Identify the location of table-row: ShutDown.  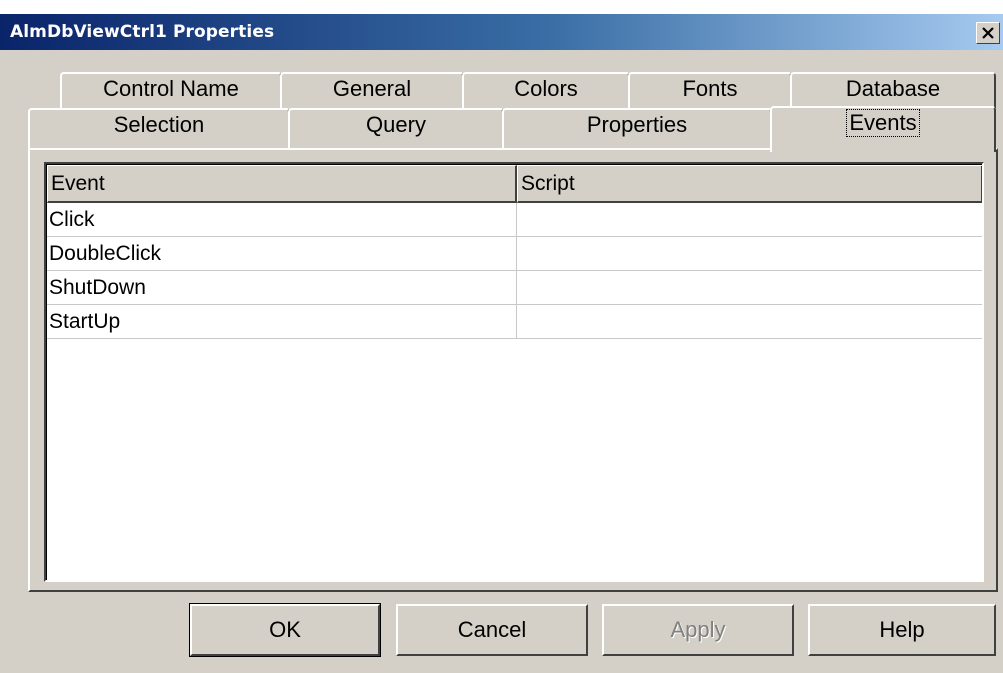
(514, 288).